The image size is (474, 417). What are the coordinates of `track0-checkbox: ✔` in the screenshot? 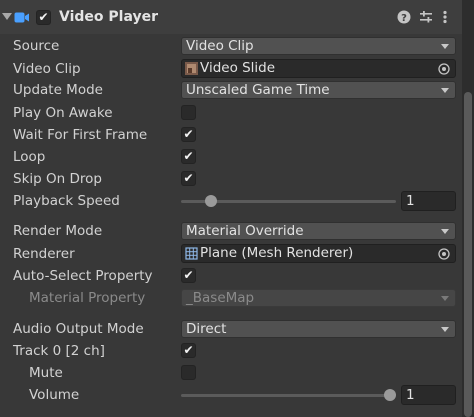 It's located at (188, 350).